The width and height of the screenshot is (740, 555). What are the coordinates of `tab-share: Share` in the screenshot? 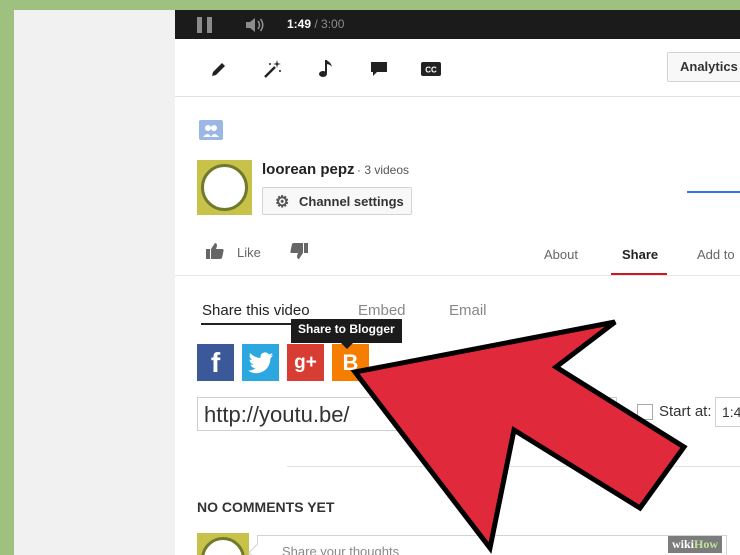 It's located at (640, 254).